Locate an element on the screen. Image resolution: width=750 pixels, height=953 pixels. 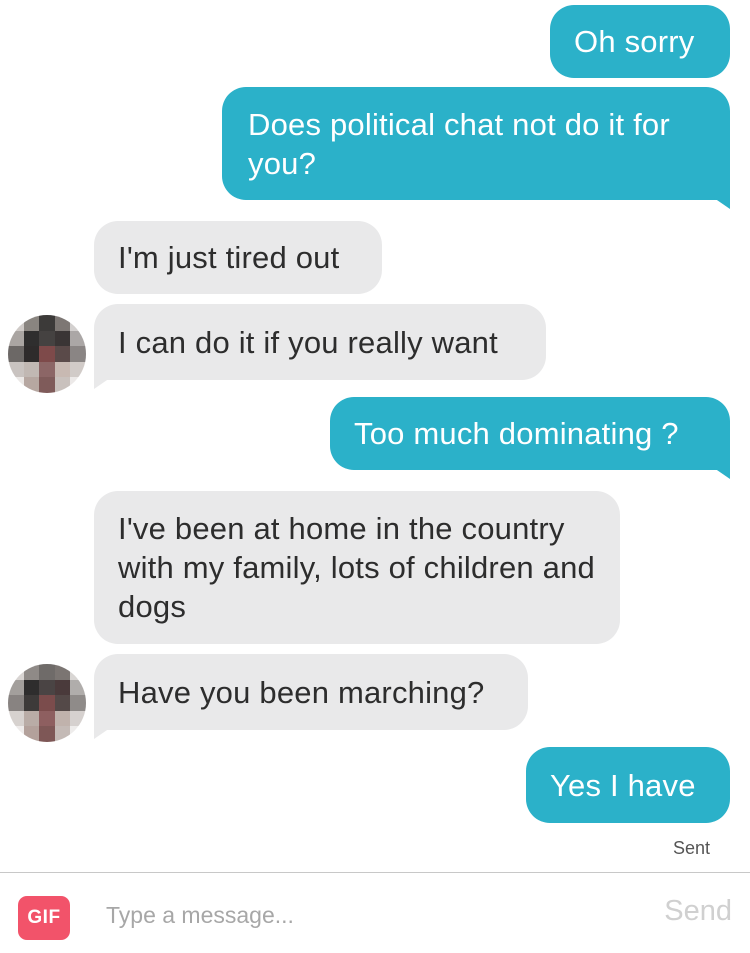
outgoing-message: Yes I have is located at coordinates (628, 785).